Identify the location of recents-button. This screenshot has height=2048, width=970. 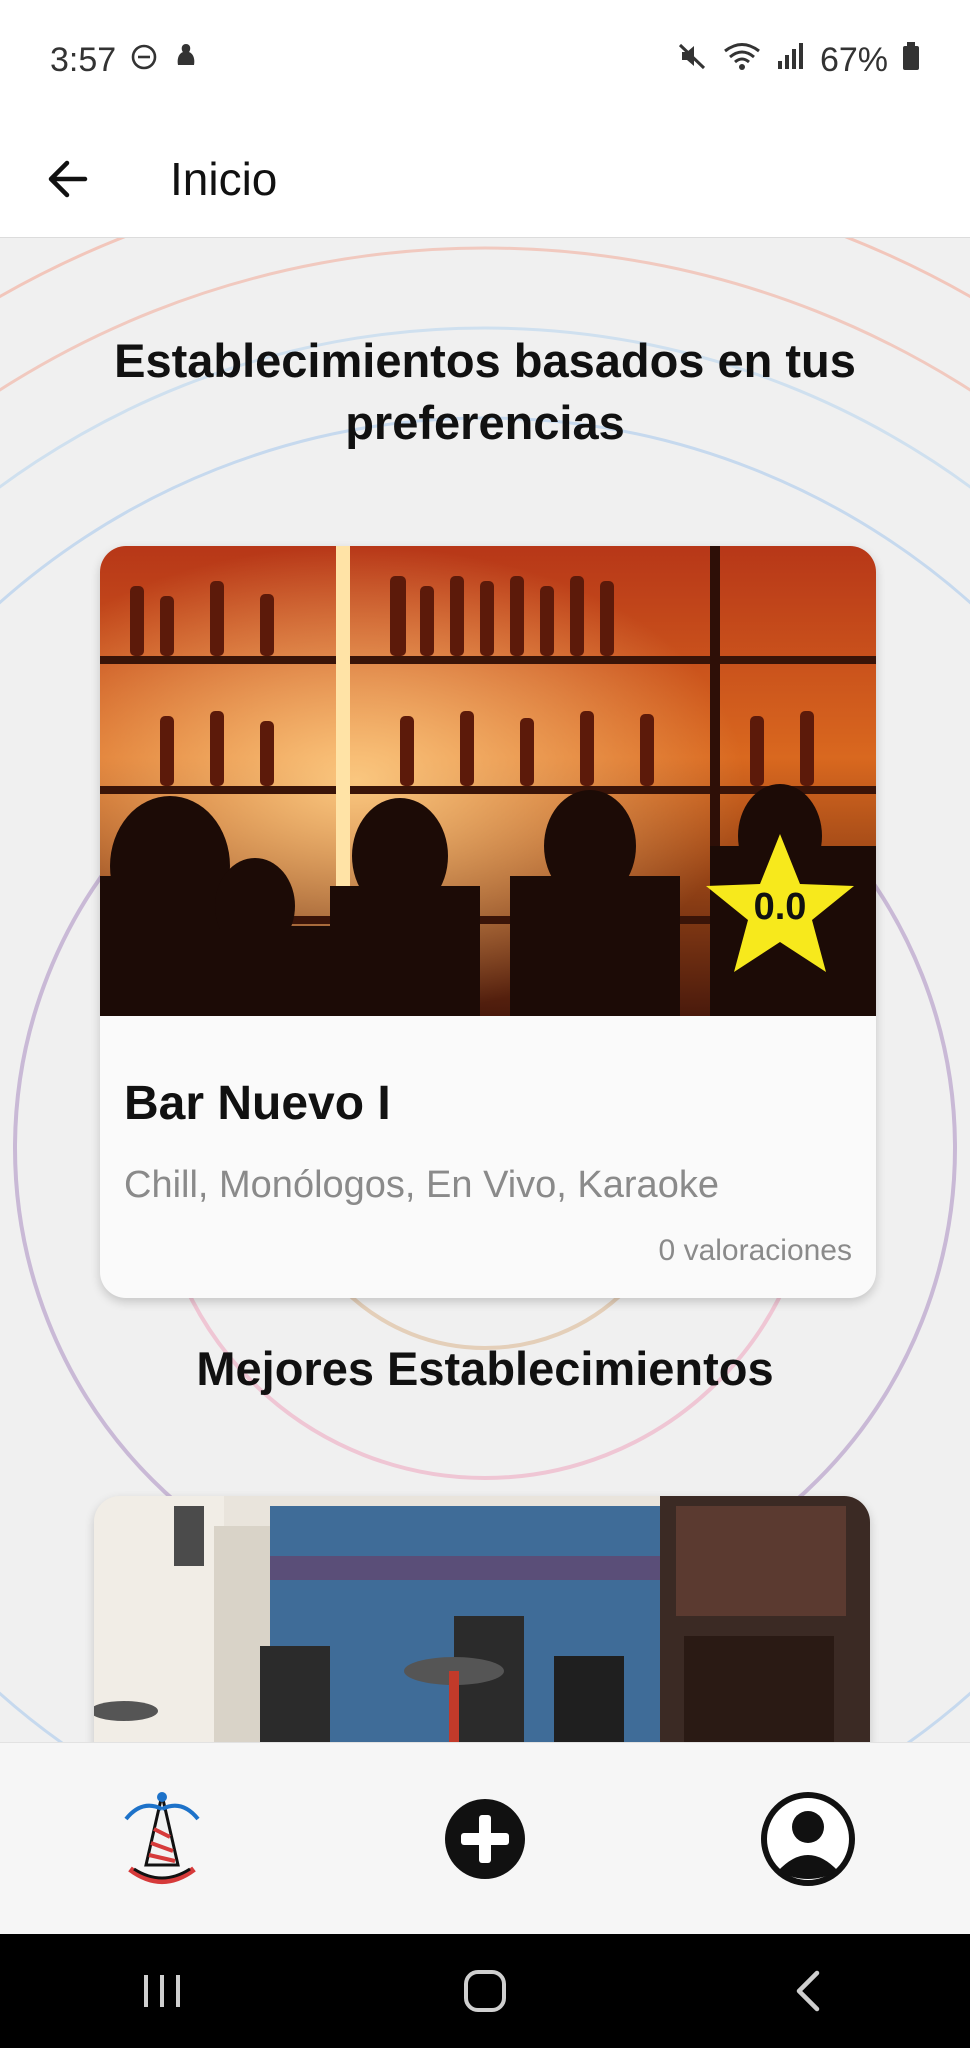
(162, 1991).